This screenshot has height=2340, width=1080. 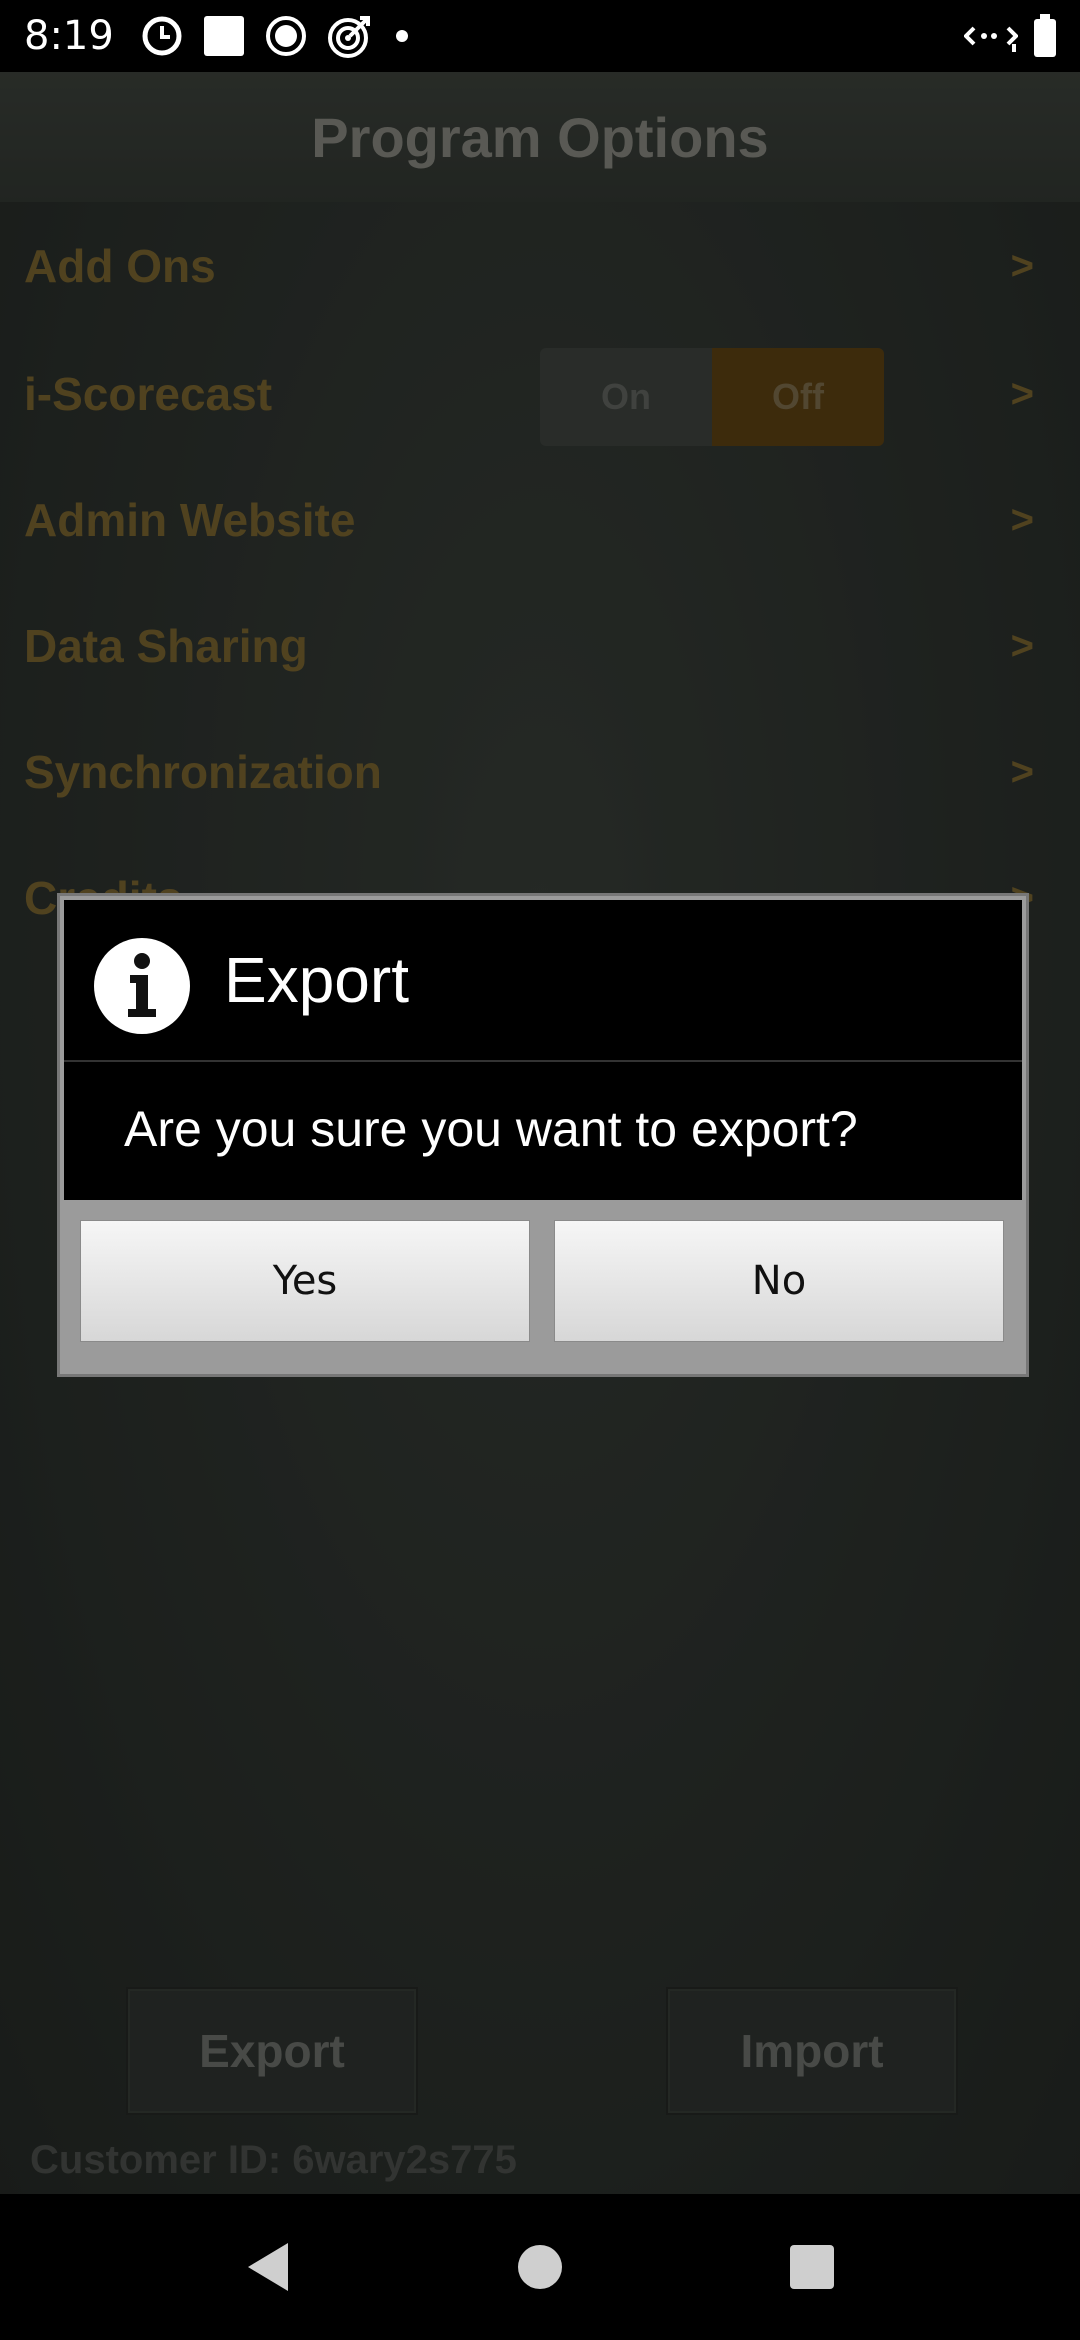 I want to click on navigation-bar, so click(x=540, y=2267).